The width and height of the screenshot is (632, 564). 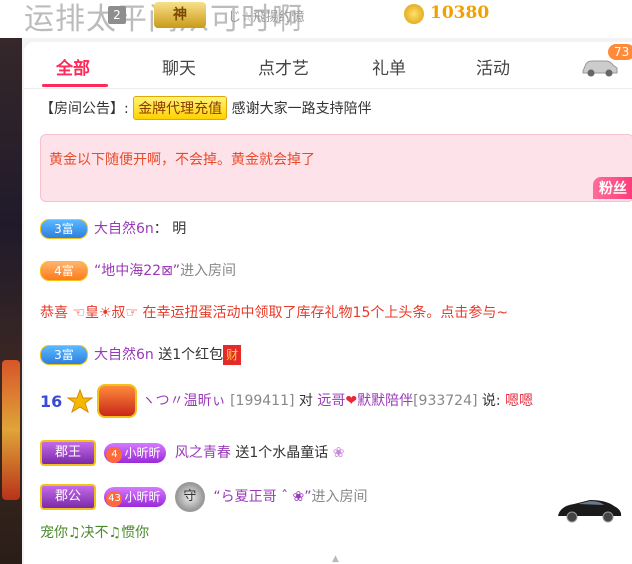 I want to click on chat-row: 宠你♫决不♫惯你, so click(x=95, y=533).